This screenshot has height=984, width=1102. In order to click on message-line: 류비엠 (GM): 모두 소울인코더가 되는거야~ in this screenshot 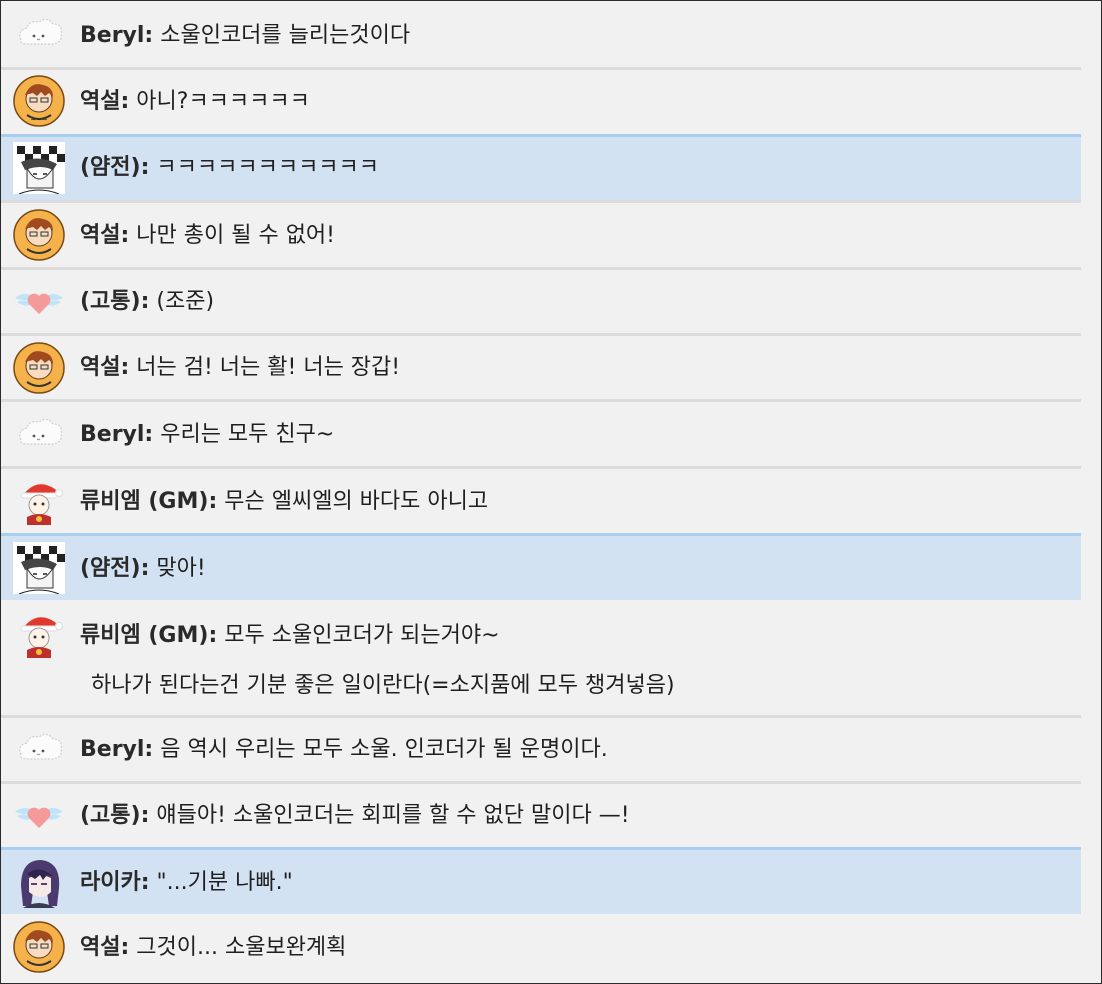, I will do `click(575, 636)`.